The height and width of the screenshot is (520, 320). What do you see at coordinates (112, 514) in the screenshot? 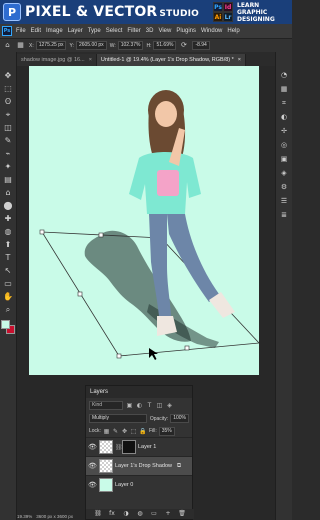
I see `add-style-icon: fx` at bounding box center [112, 514].